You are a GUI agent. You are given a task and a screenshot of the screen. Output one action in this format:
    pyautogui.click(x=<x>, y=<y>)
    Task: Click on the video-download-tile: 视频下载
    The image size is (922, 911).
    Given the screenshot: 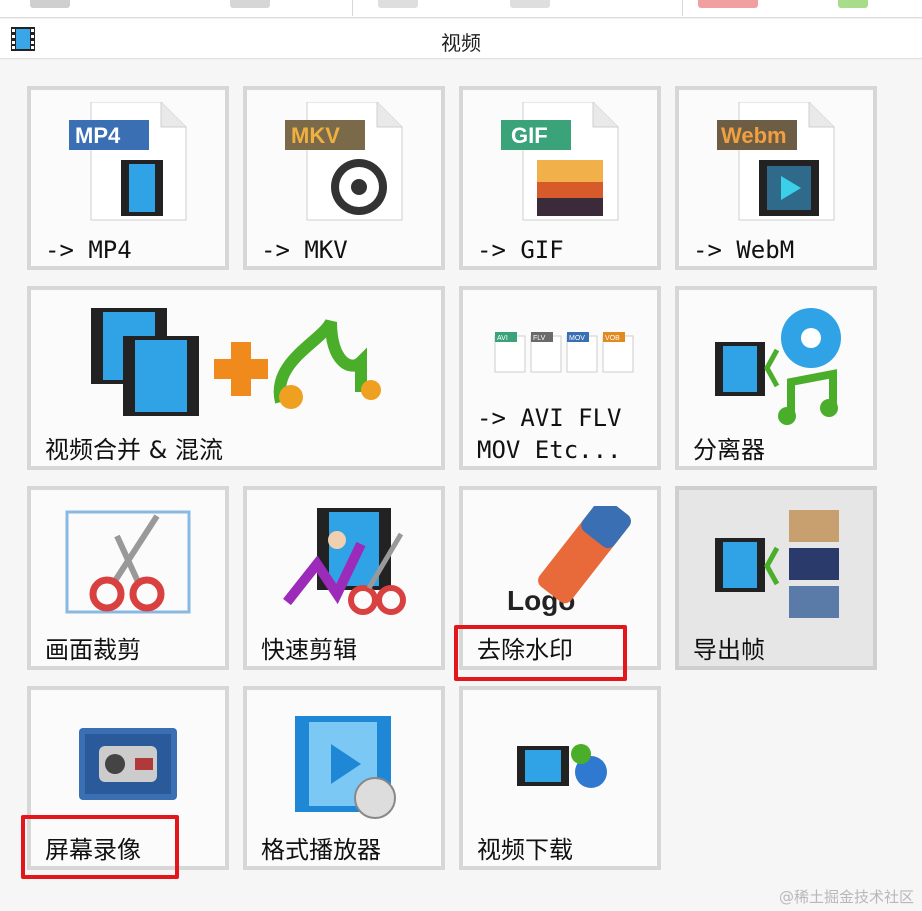 What is the action you would take?
    pyautogui.click(x=560, y=778)
    